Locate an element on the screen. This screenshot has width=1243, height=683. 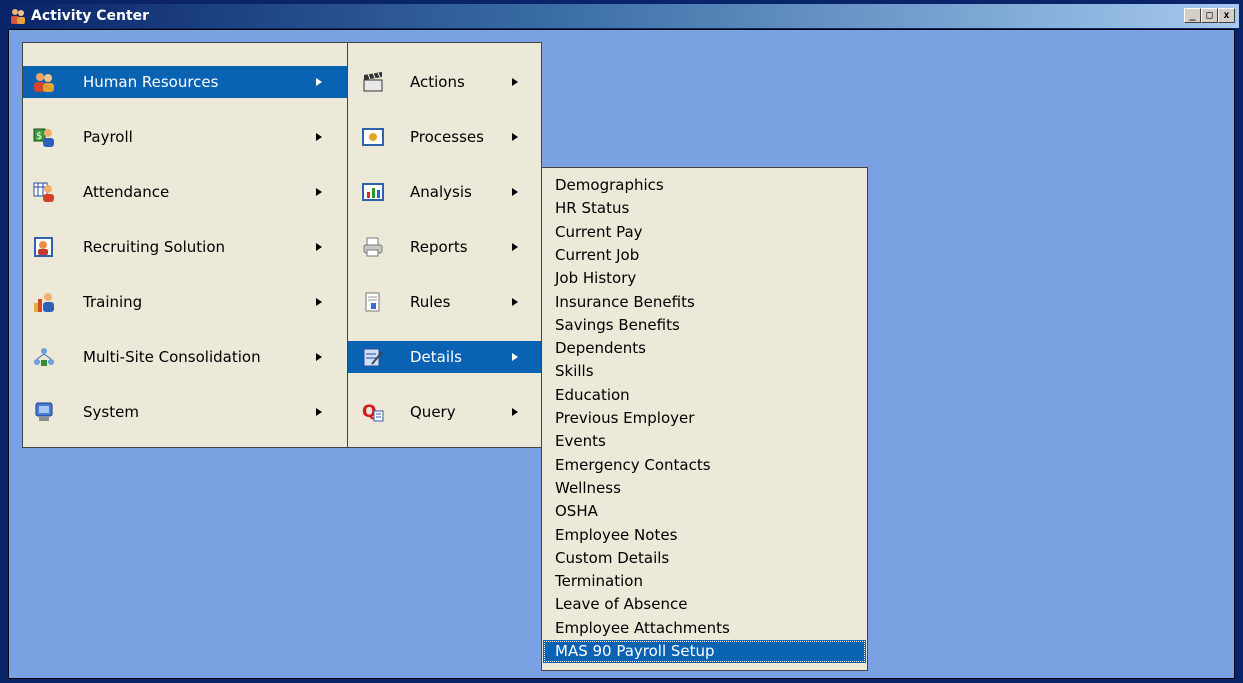
submenu-item-label: Actions is located at coordinates (437, 82).